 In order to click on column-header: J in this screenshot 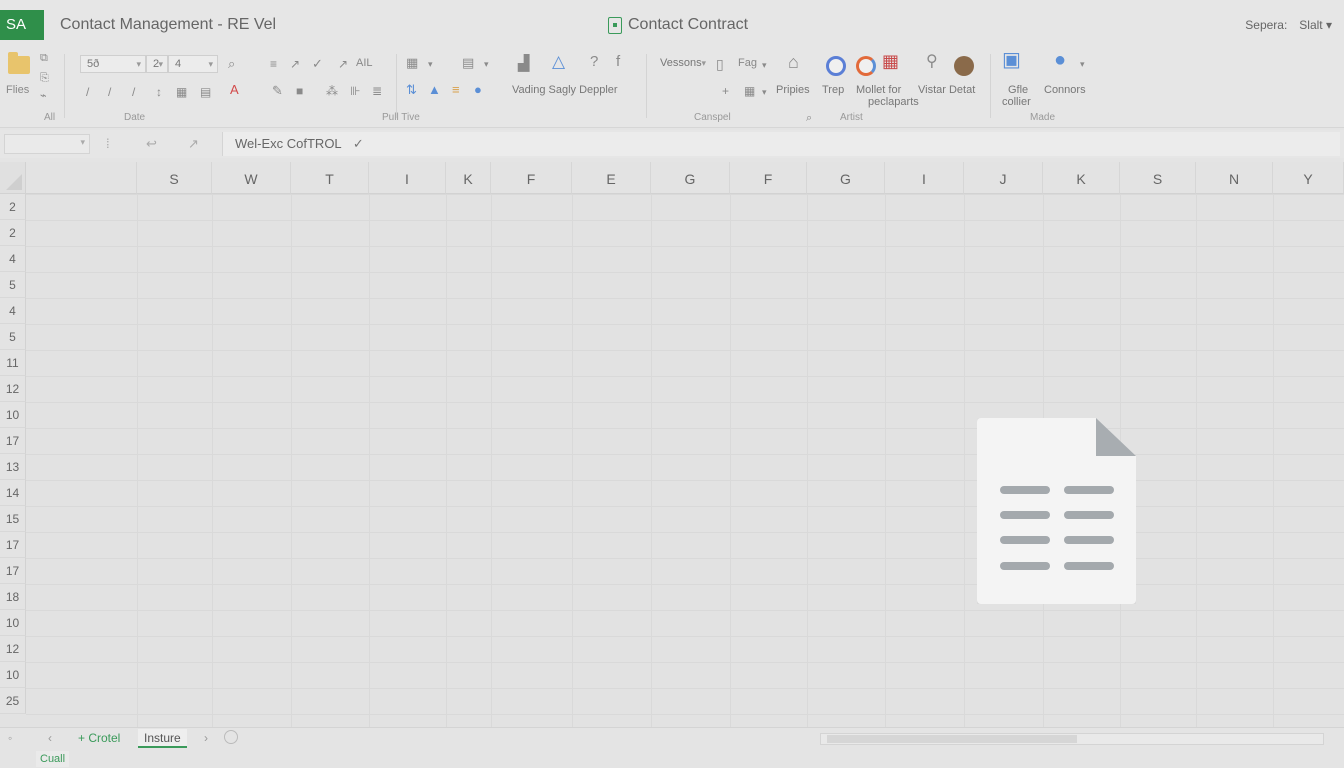, I will do `click(1003, 178)`.